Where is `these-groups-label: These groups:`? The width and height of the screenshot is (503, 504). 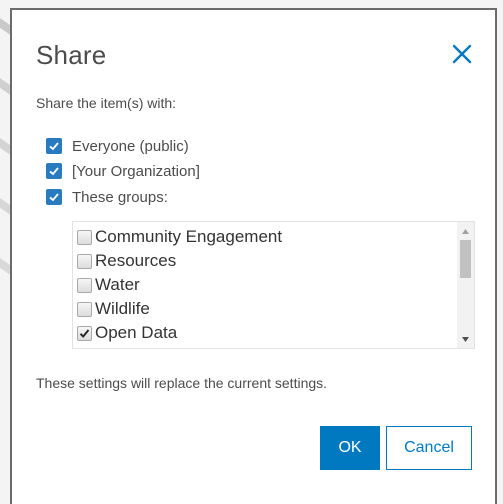 these-groups-label: These groups: is located at coordinates (120, 197).